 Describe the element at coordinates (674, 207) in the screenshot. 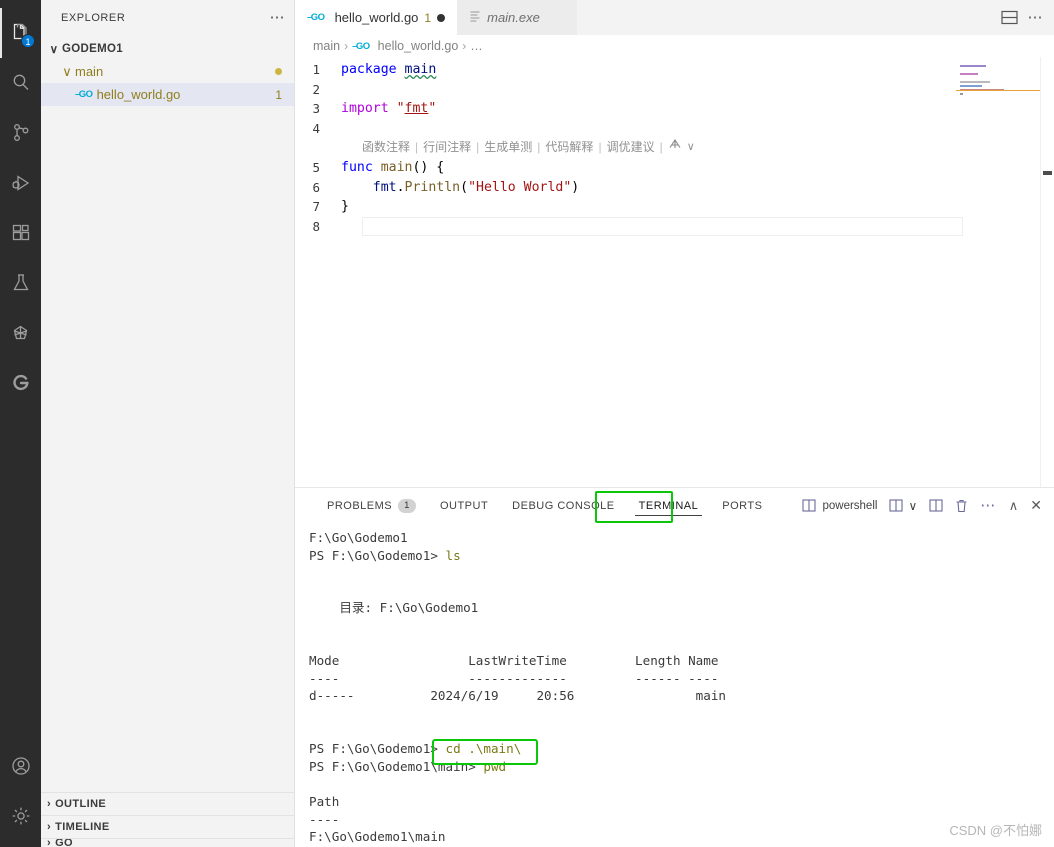

I see `code-line: 7}` at that location.